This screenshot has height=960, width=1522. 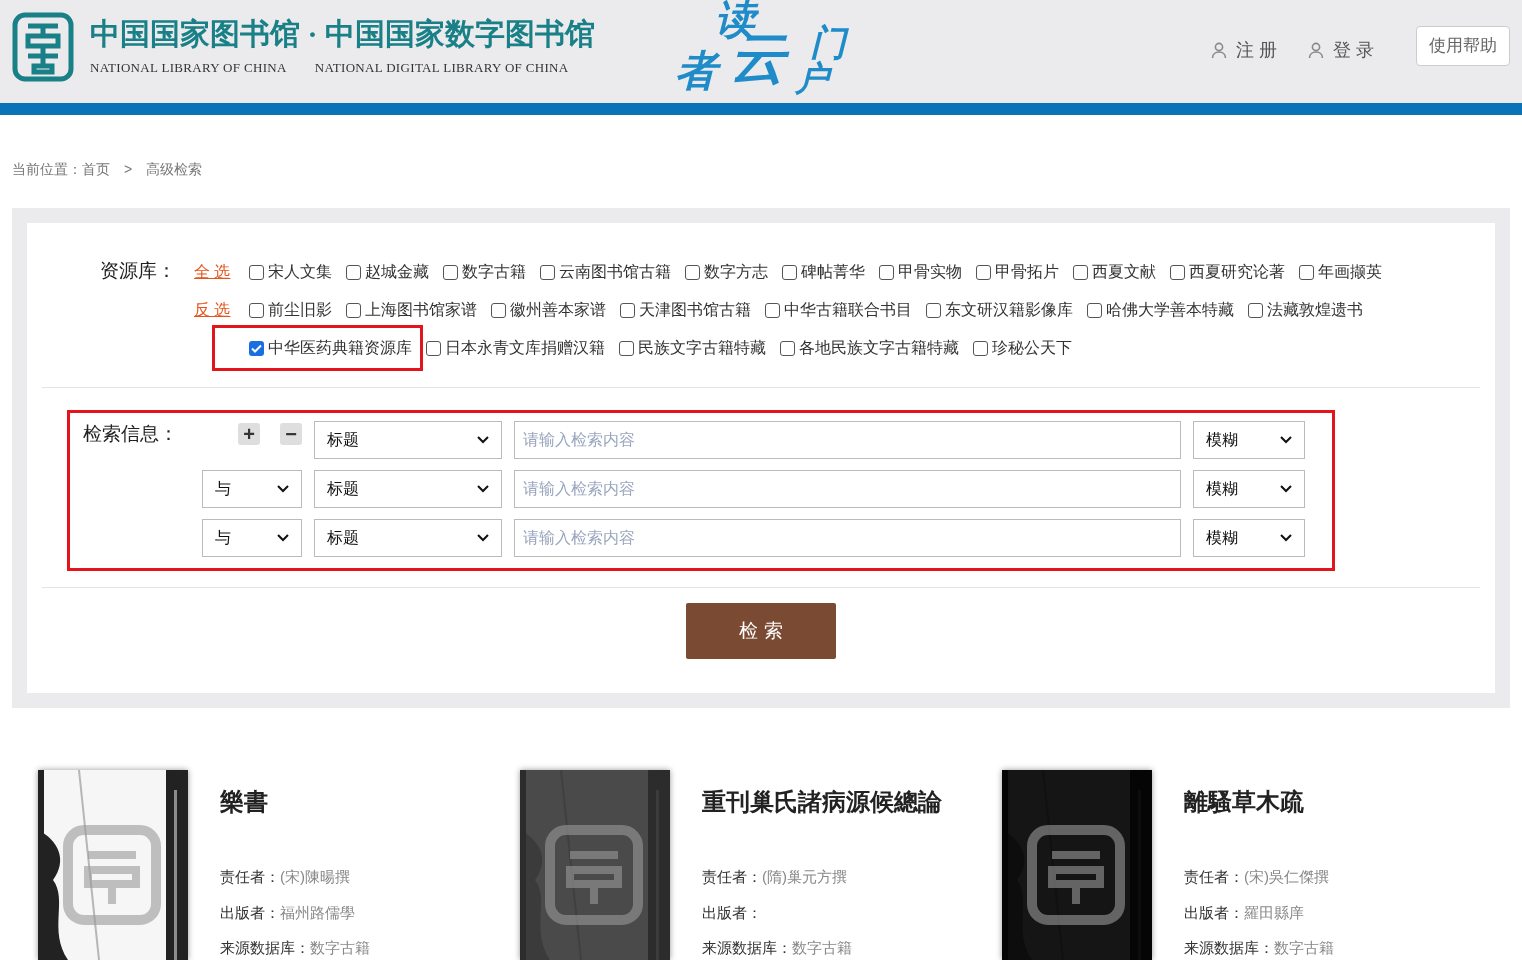 What do you see at coordinates (1227, 272) in the screenshot?
I see `resource-checkbox-item: 西夏研究论著` at bounding box center [1227, 272].